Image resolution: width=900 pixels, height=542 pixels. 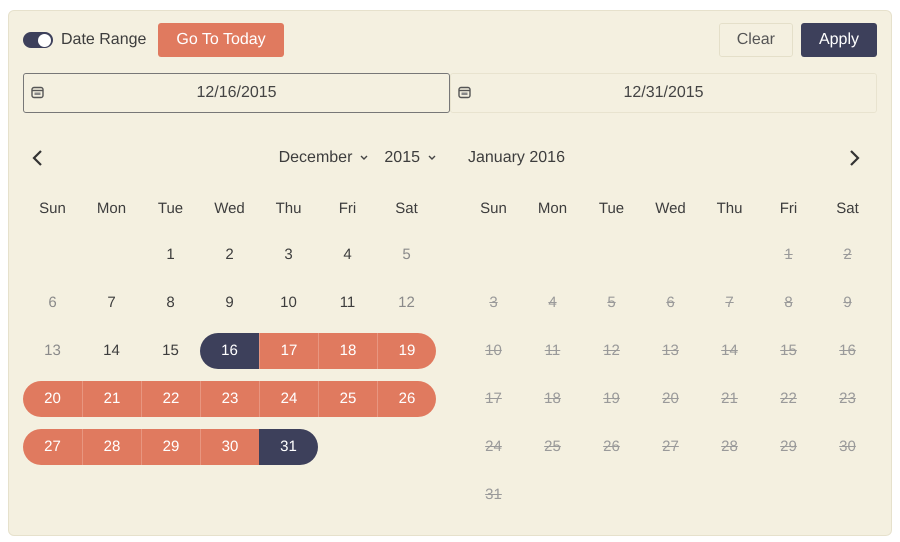 What do you see at coordinates (788, 254) in the screenshot?
I see `day-cell-text: 1` at bounding box center [788, 254].